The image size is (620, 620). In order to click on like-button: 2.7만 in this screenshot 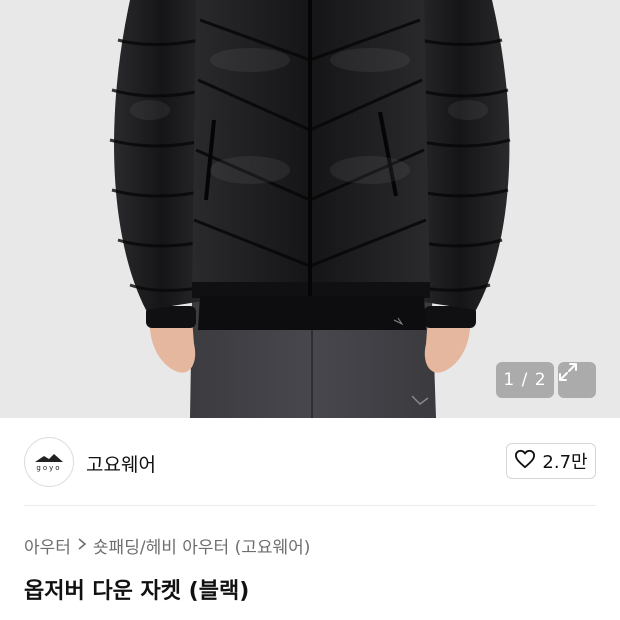, I will do `click(551, 461)`.